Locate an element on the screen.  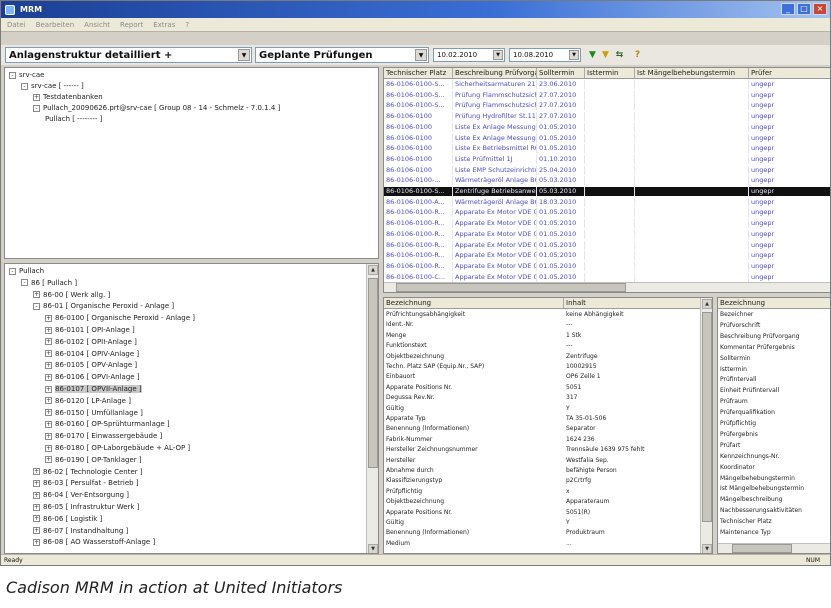
filter-green-icon: ▼ is located at coordinates (592, 54).